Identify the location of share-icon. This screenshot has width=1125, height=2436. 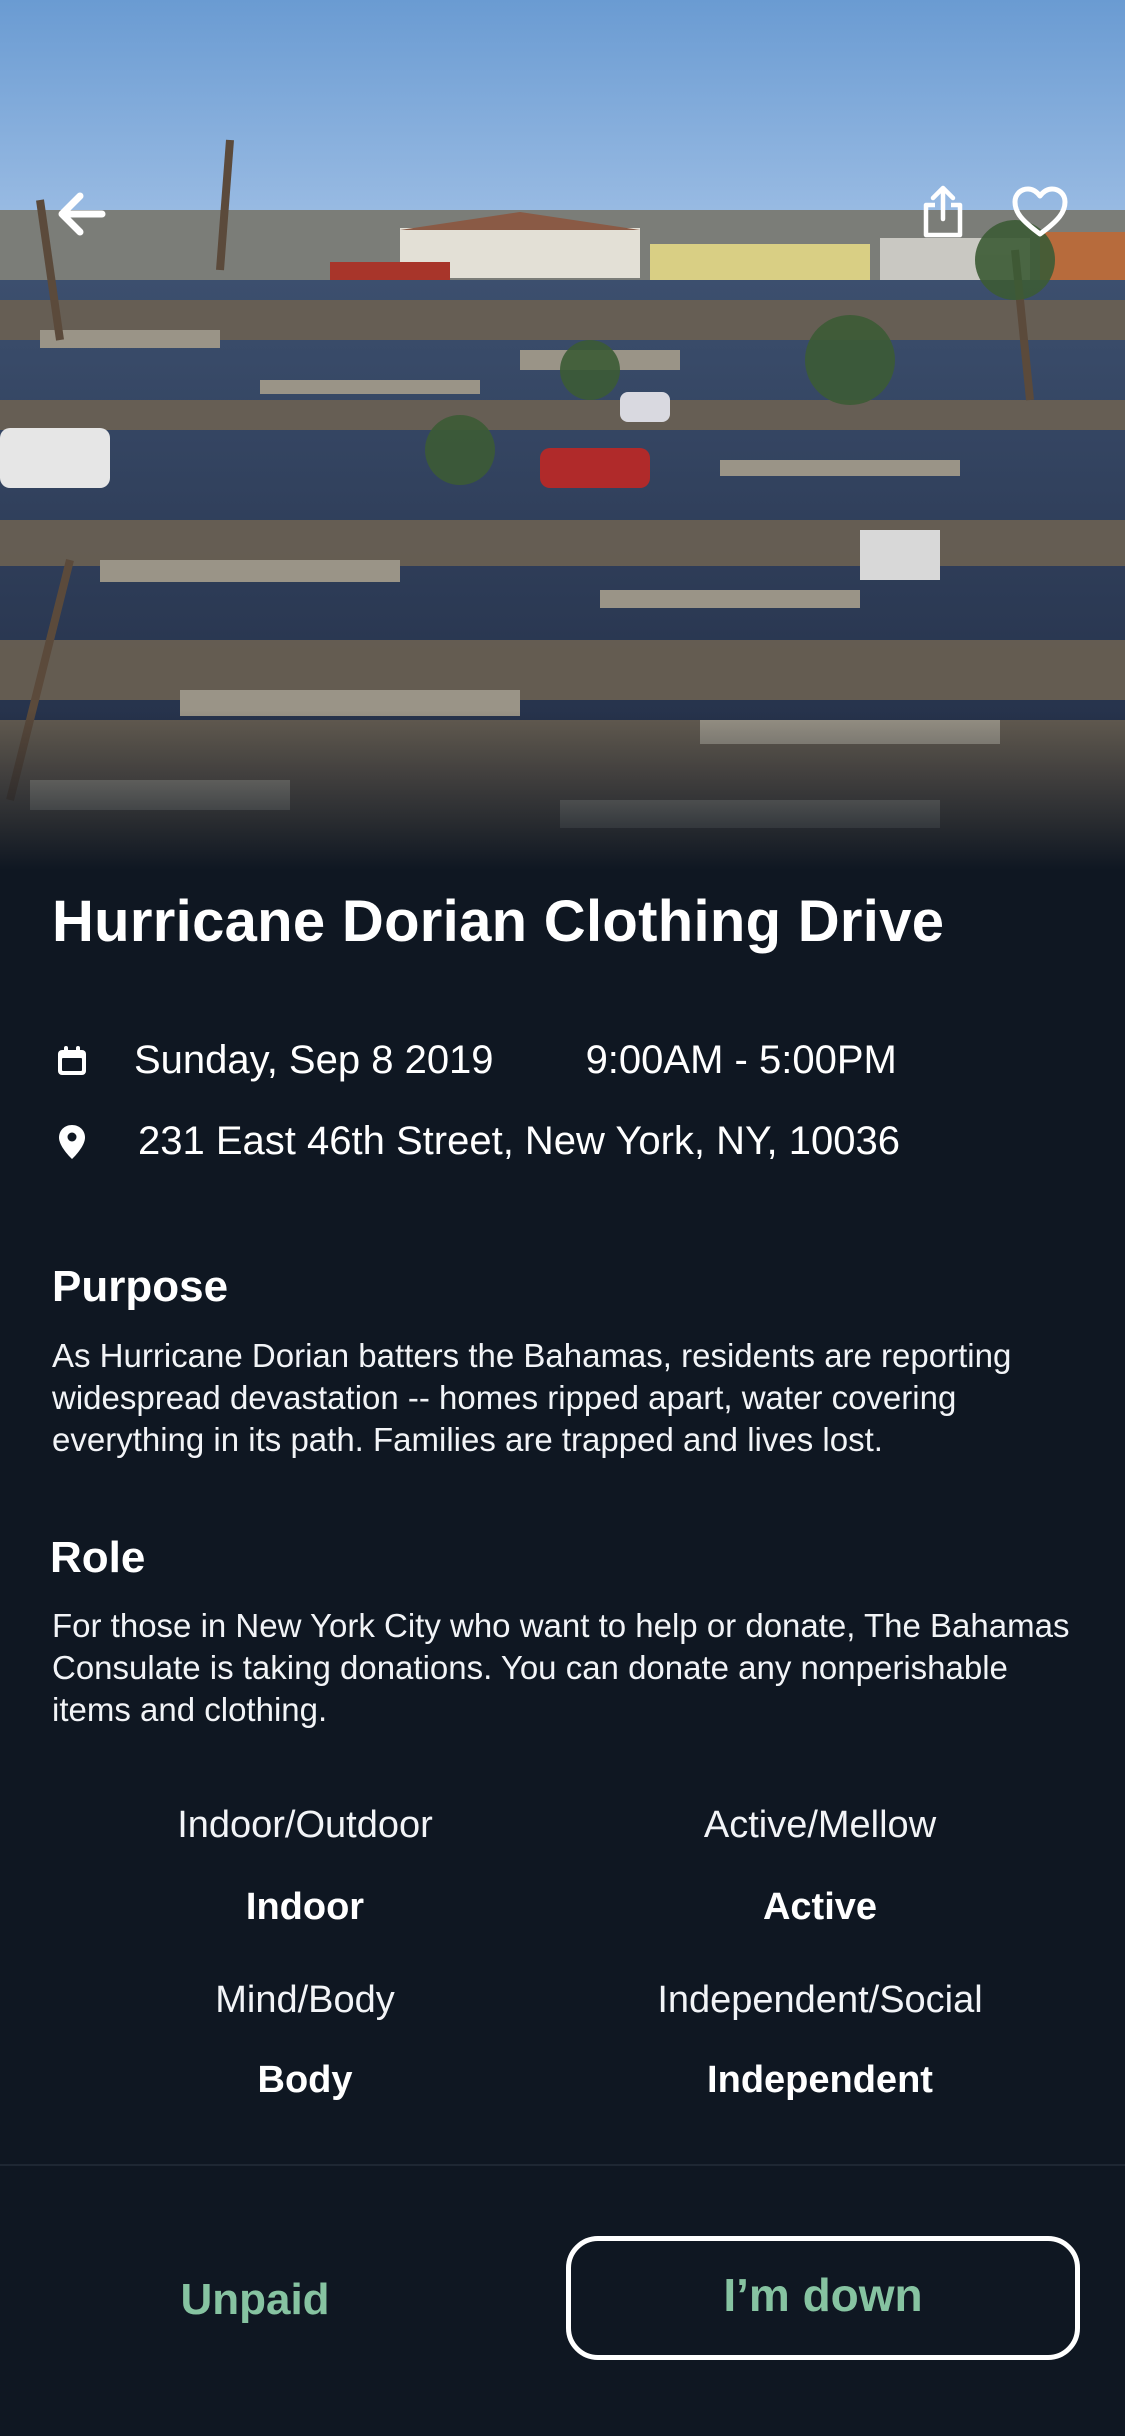
(943, 214).